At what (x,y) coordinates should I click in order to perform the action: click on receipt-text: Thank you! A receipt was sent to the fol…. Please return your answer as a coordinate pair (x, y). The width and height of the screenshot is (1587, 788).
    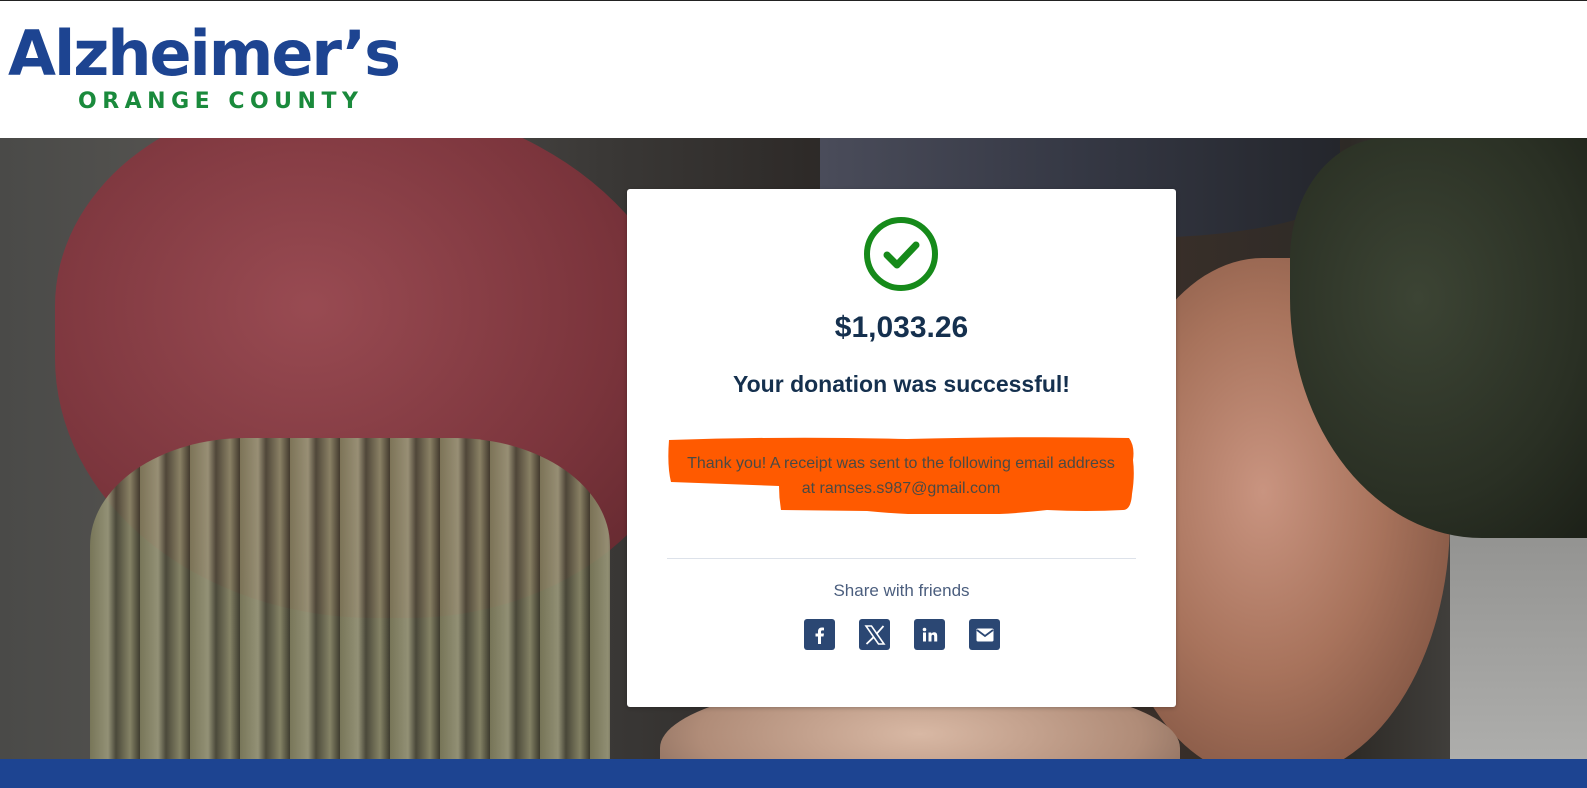
    Looking at the image, I should click on (901, 476).